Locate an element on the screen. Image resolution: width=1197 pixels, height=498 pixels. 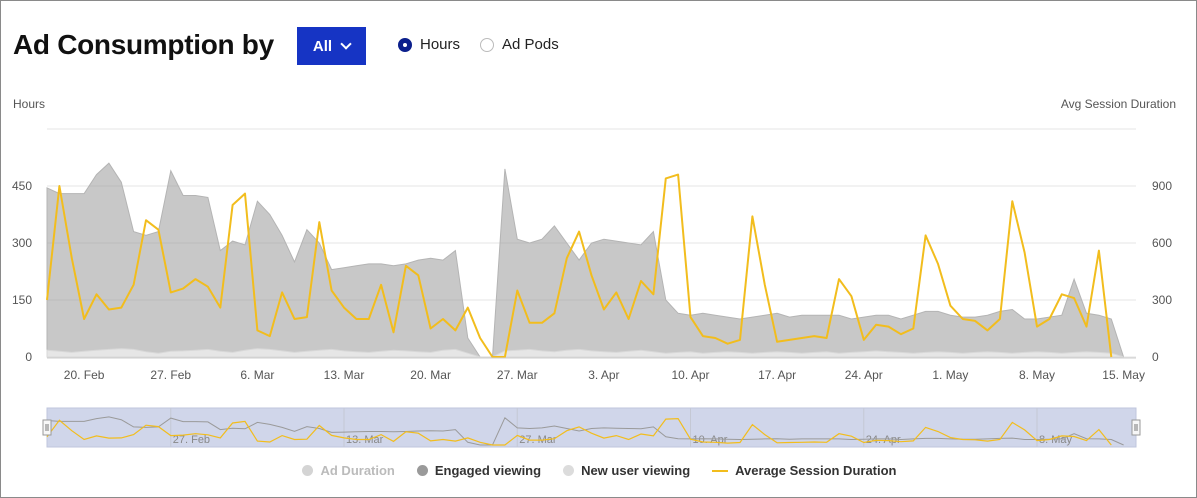
y-tick-label: 300 is located at coordinates (22, 243).